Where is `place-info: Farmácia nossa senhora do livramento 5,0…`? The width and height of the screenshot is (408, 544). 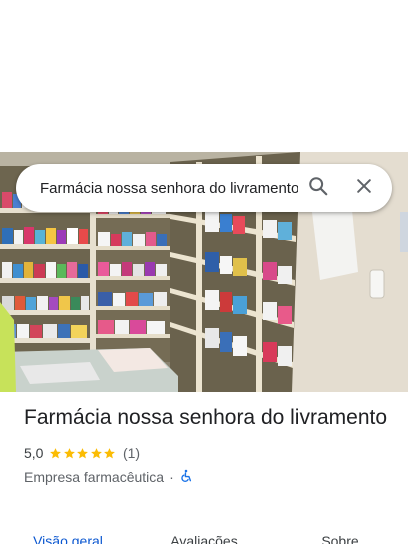
place-info: Farmácia nossa senhora do livramento 5,0… is located at coordinates (209, 445).